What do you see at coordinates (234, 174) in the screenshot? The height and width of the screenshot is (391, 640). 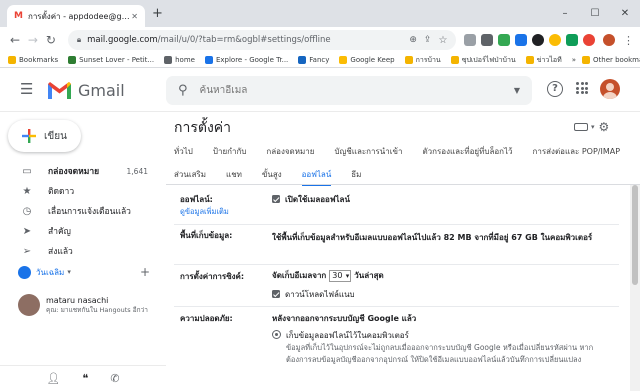 I see `tab-chat: แชท` at bounding box center [234, 174].